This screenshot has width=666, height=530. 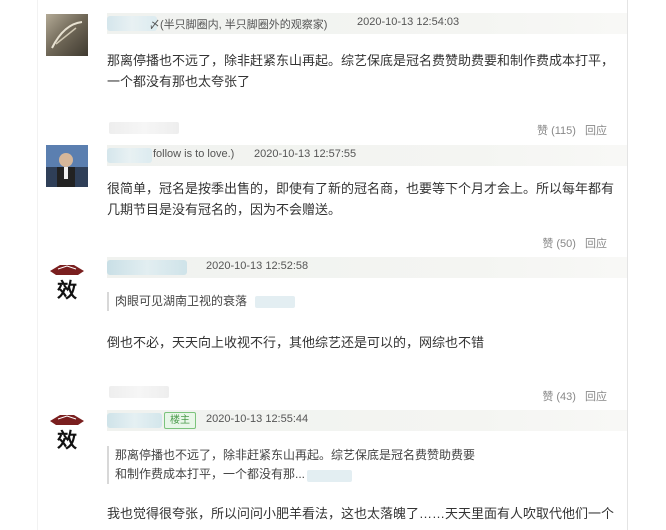 What do you see at coordinates (194, 154) in the screenshot?
I see `user-tagline: follow is to love.)` at bounding box center [194, 154].